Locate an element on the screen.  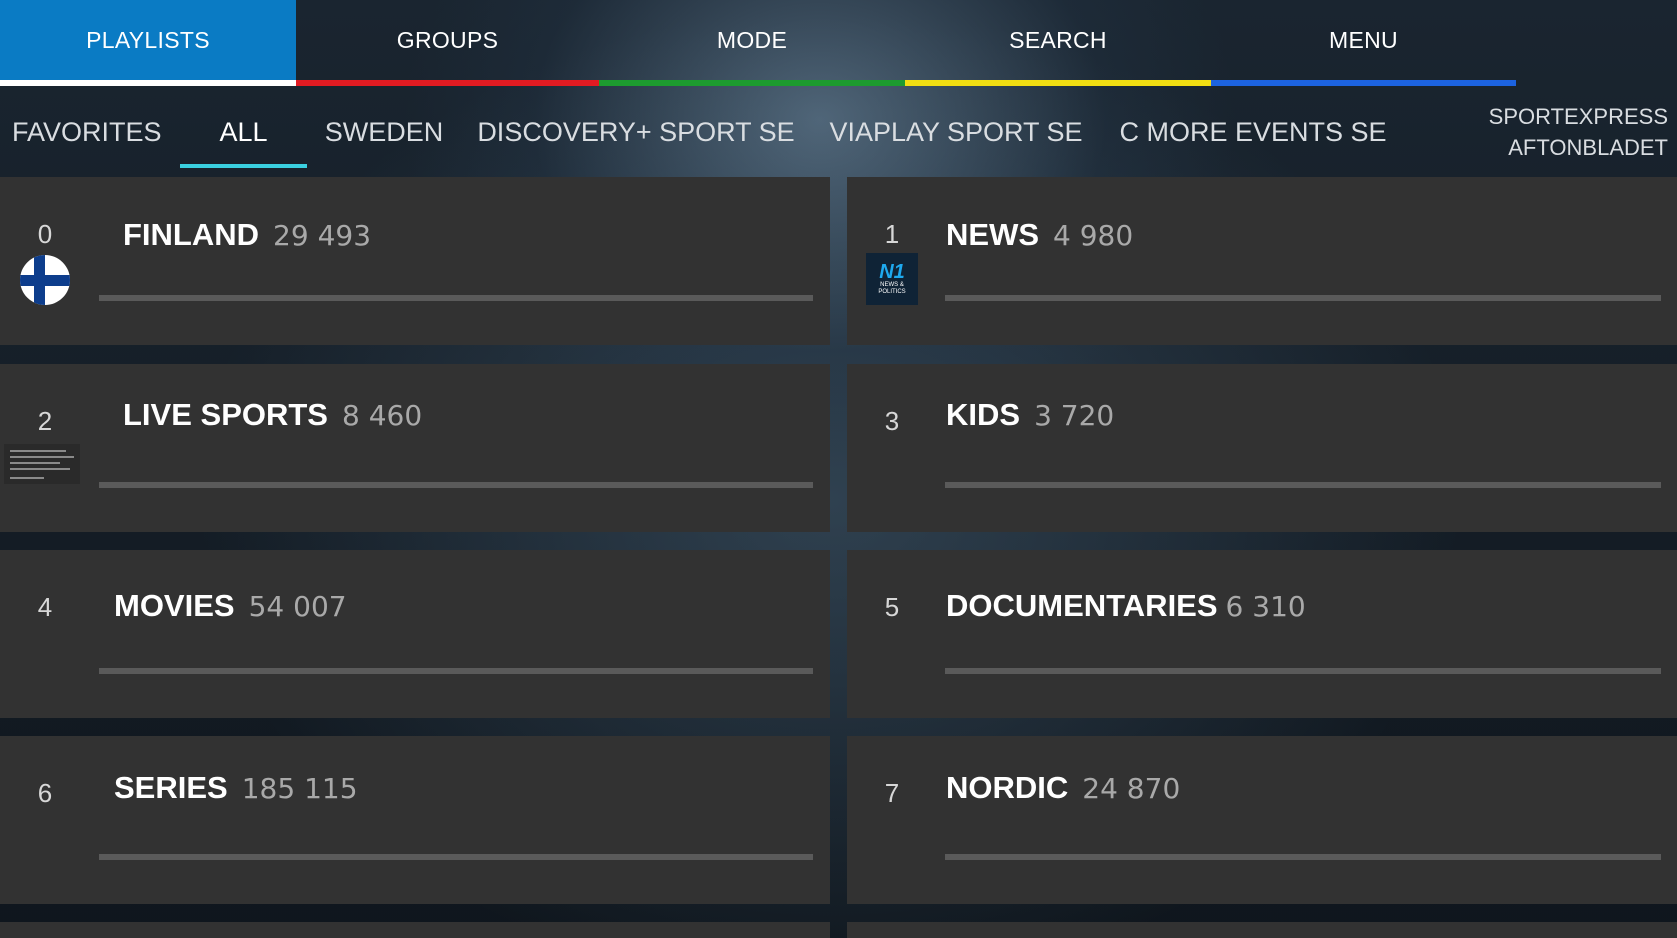
group-index: 5 is located at coordinates (892, 607).